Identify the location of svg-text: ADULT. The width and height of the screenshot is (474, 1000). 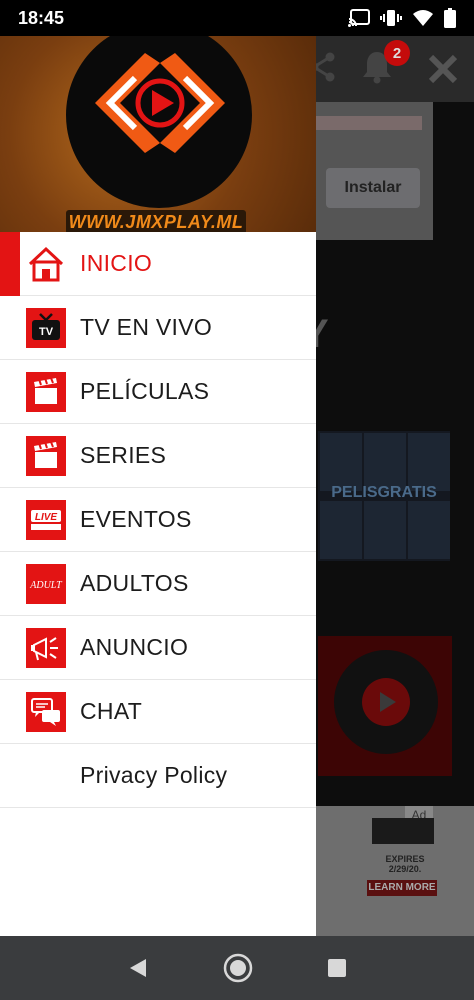
(46, 585).